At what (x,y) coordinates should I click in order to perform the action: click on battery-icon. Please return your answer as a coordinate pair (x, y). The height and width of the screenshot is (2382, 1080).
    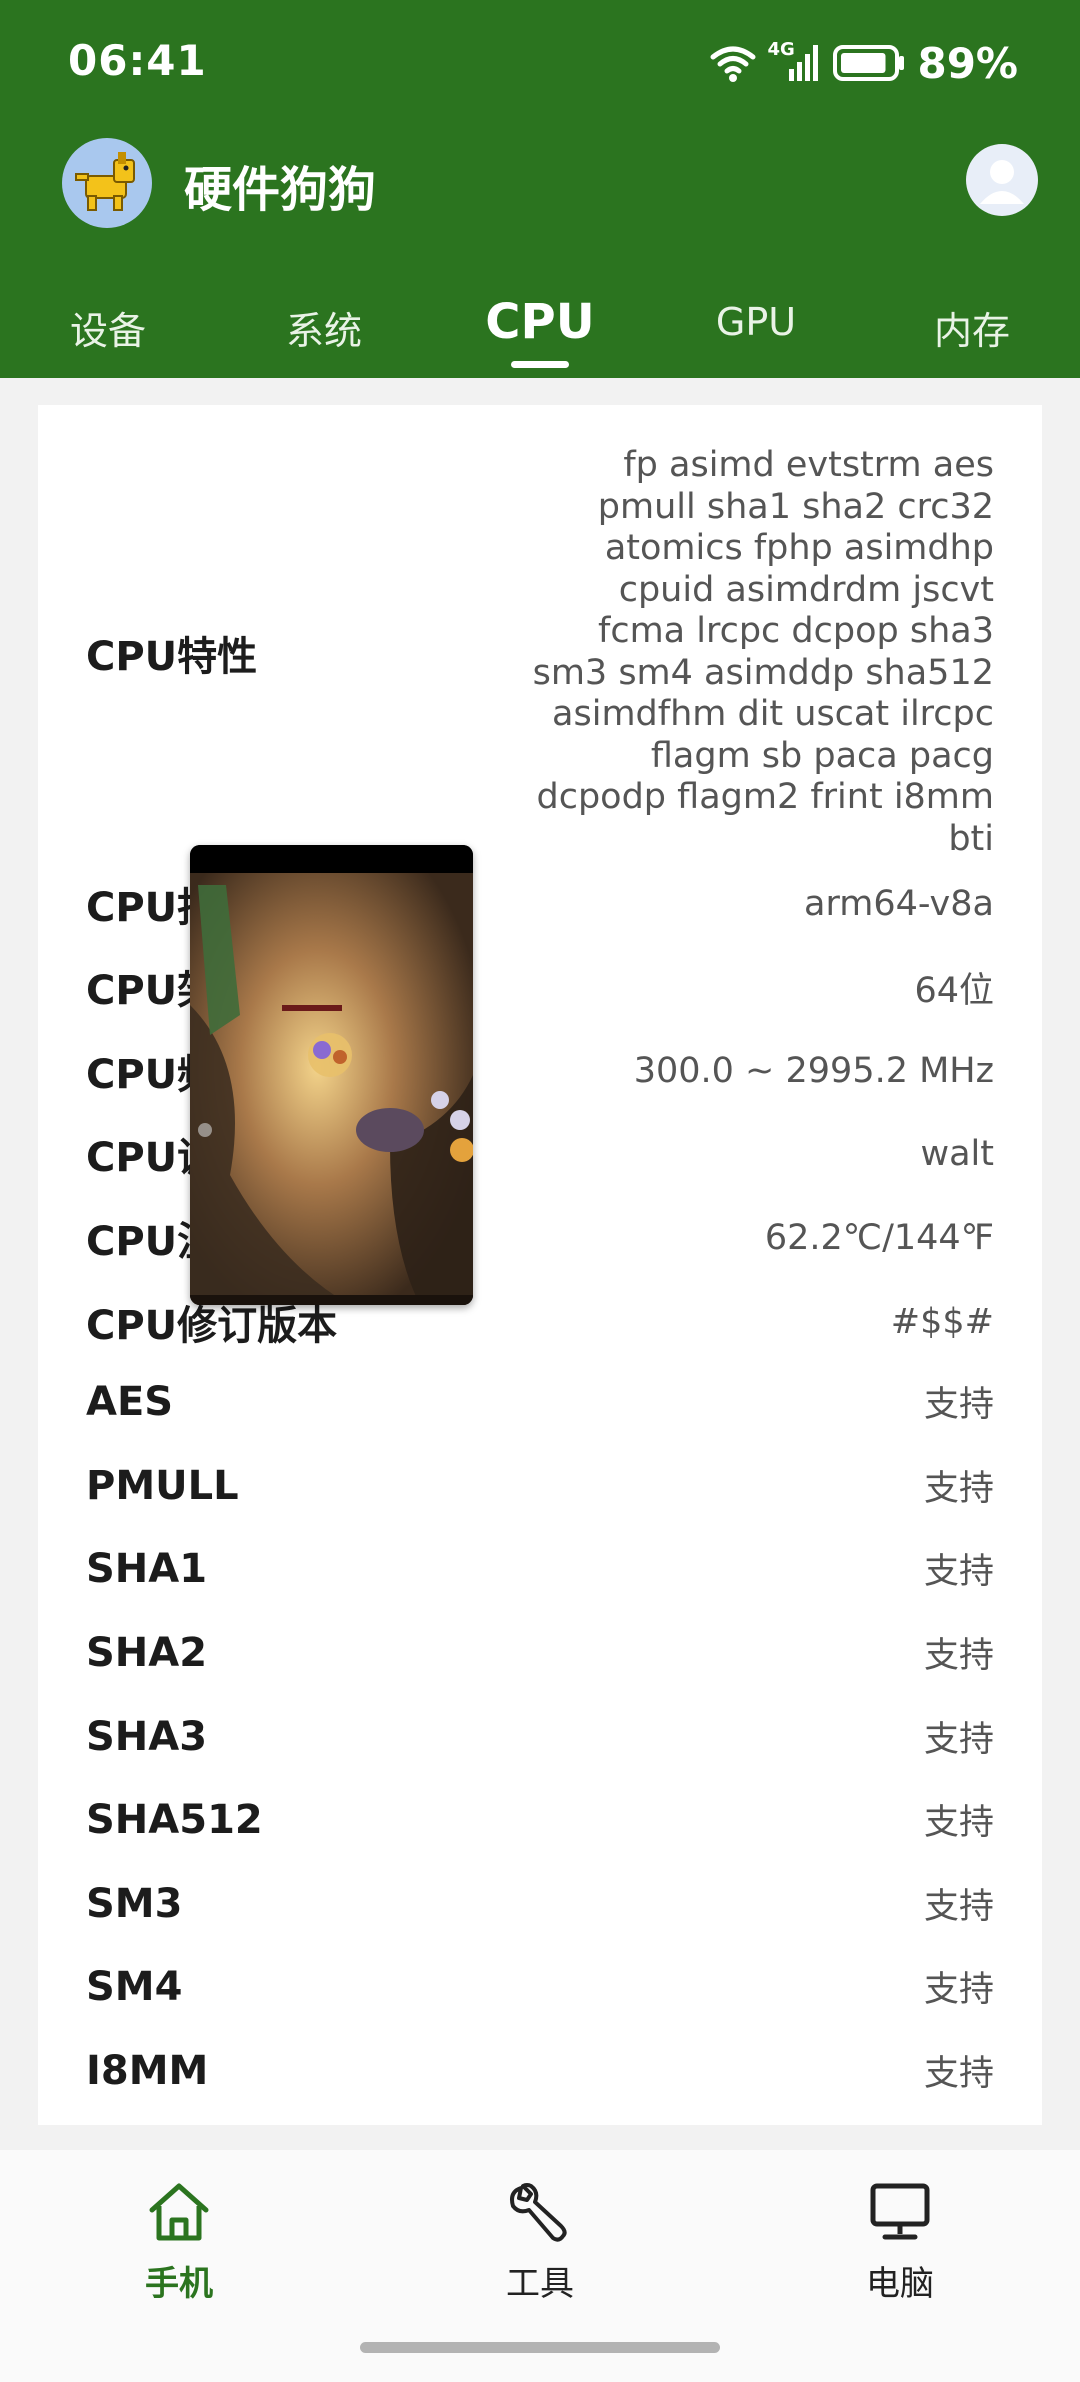
    Looking at the image, I should click on (869, 63).